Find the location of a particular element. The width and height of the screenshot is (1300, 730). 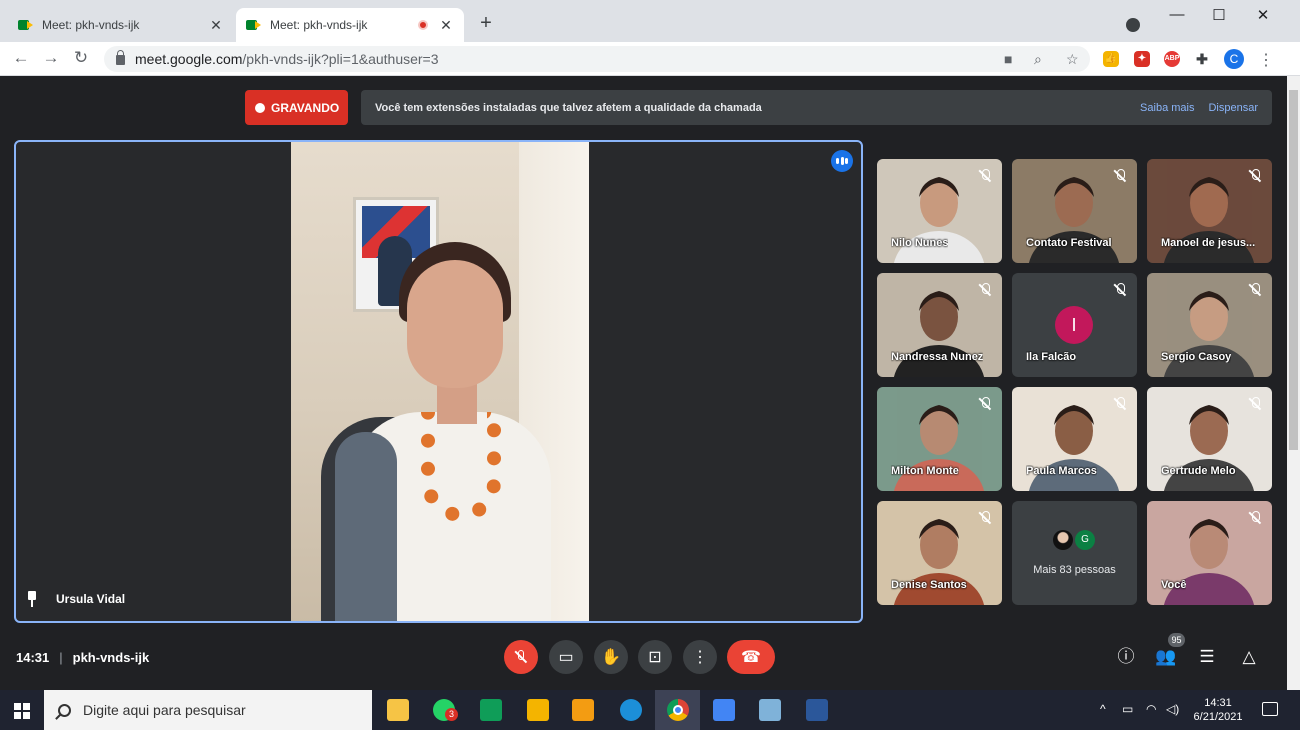

pin-icon is located at coordinates (32, 599).